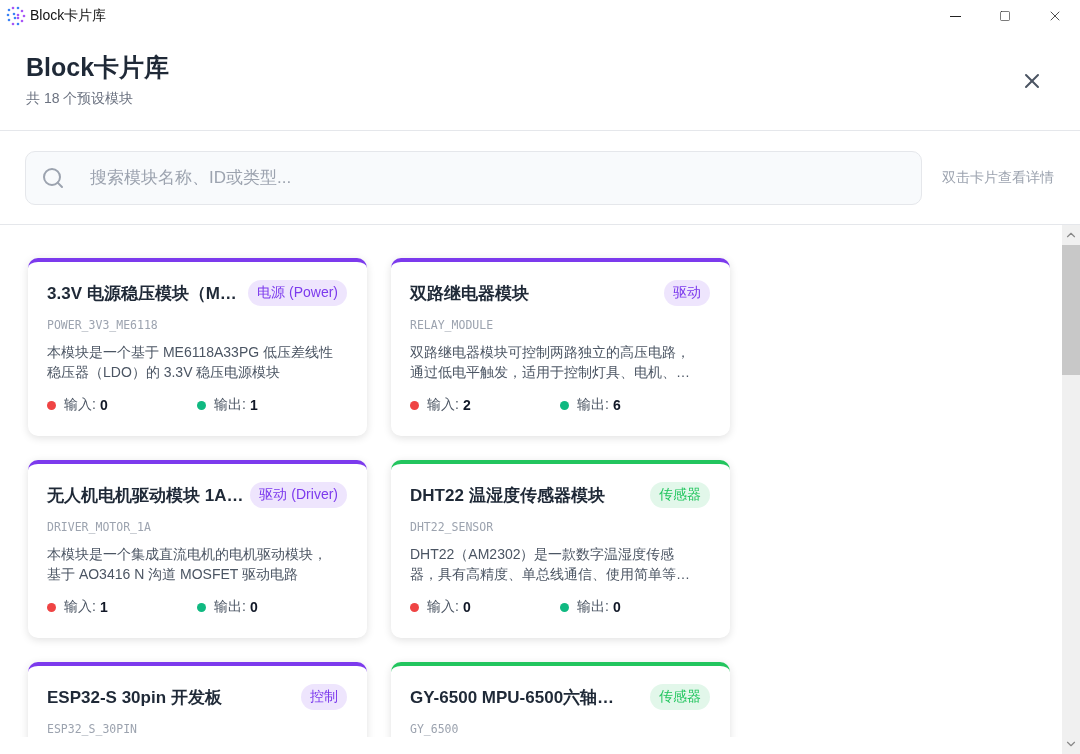  Describe the element at coordinates (324, 697) in the screenshot. I see `category-tag: 控制` at that location.